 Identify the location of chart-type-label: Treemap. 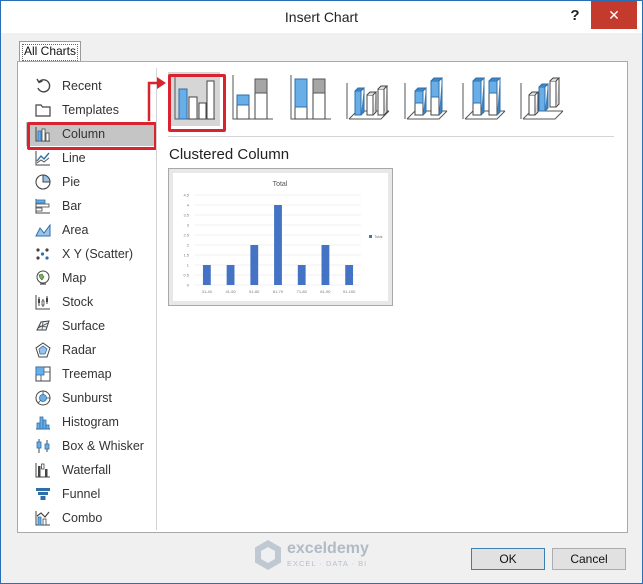
(87, 374).